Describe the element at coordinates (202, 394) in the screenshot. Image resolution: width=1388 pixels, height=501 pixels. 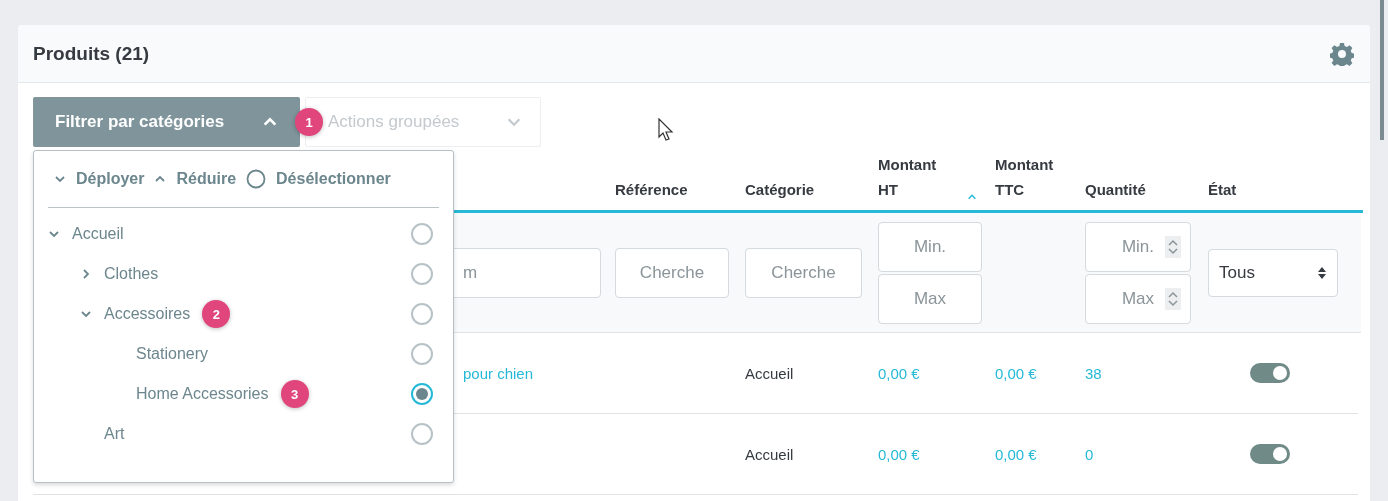
I see `category-label: Home Accessories` at that location.